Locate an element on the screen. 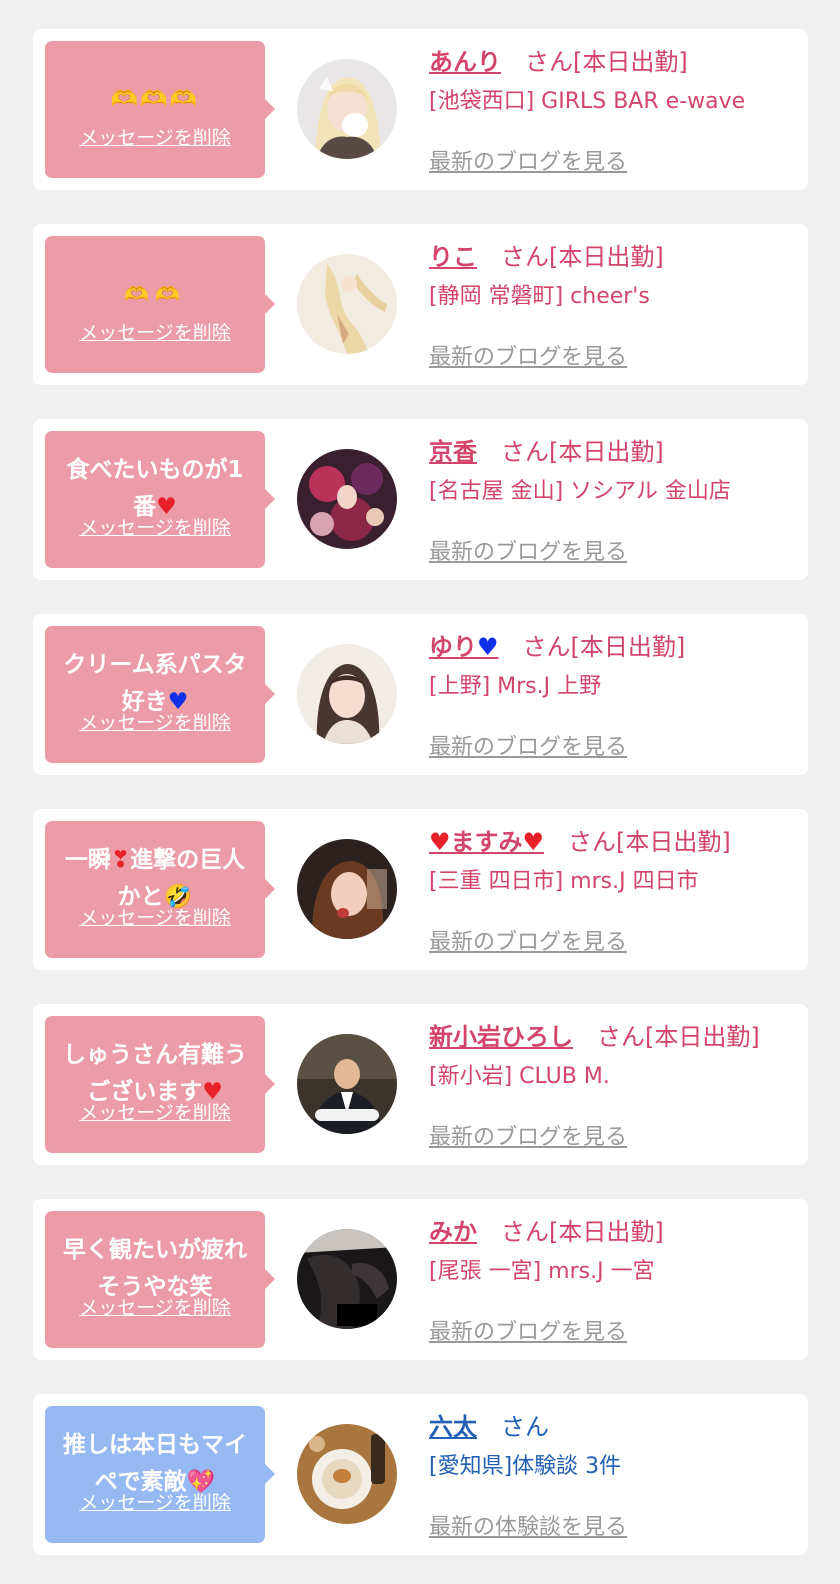  heart-hands-icon: 🫶🫶🫶 is located at coordinates (155, 99).